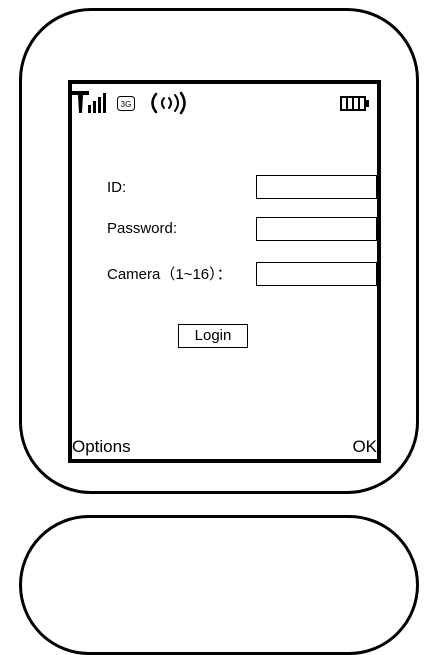 The height and width of the screenshot is (655, 436). I want to click on password-input, so click(316, 229).